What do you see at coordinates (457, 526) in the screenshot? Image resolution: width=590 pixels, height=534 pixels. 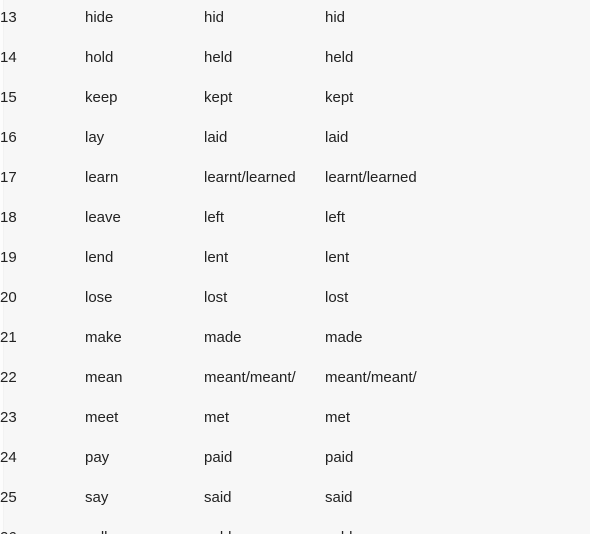 I see `verb-participle-cell: sold` at bounding box center [457, 526].